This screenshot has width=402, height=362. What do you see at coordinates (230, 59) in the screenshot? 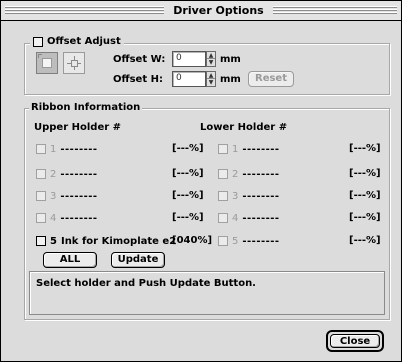
I see `offset-w-unit: mm` at bounding box center [230, 59].